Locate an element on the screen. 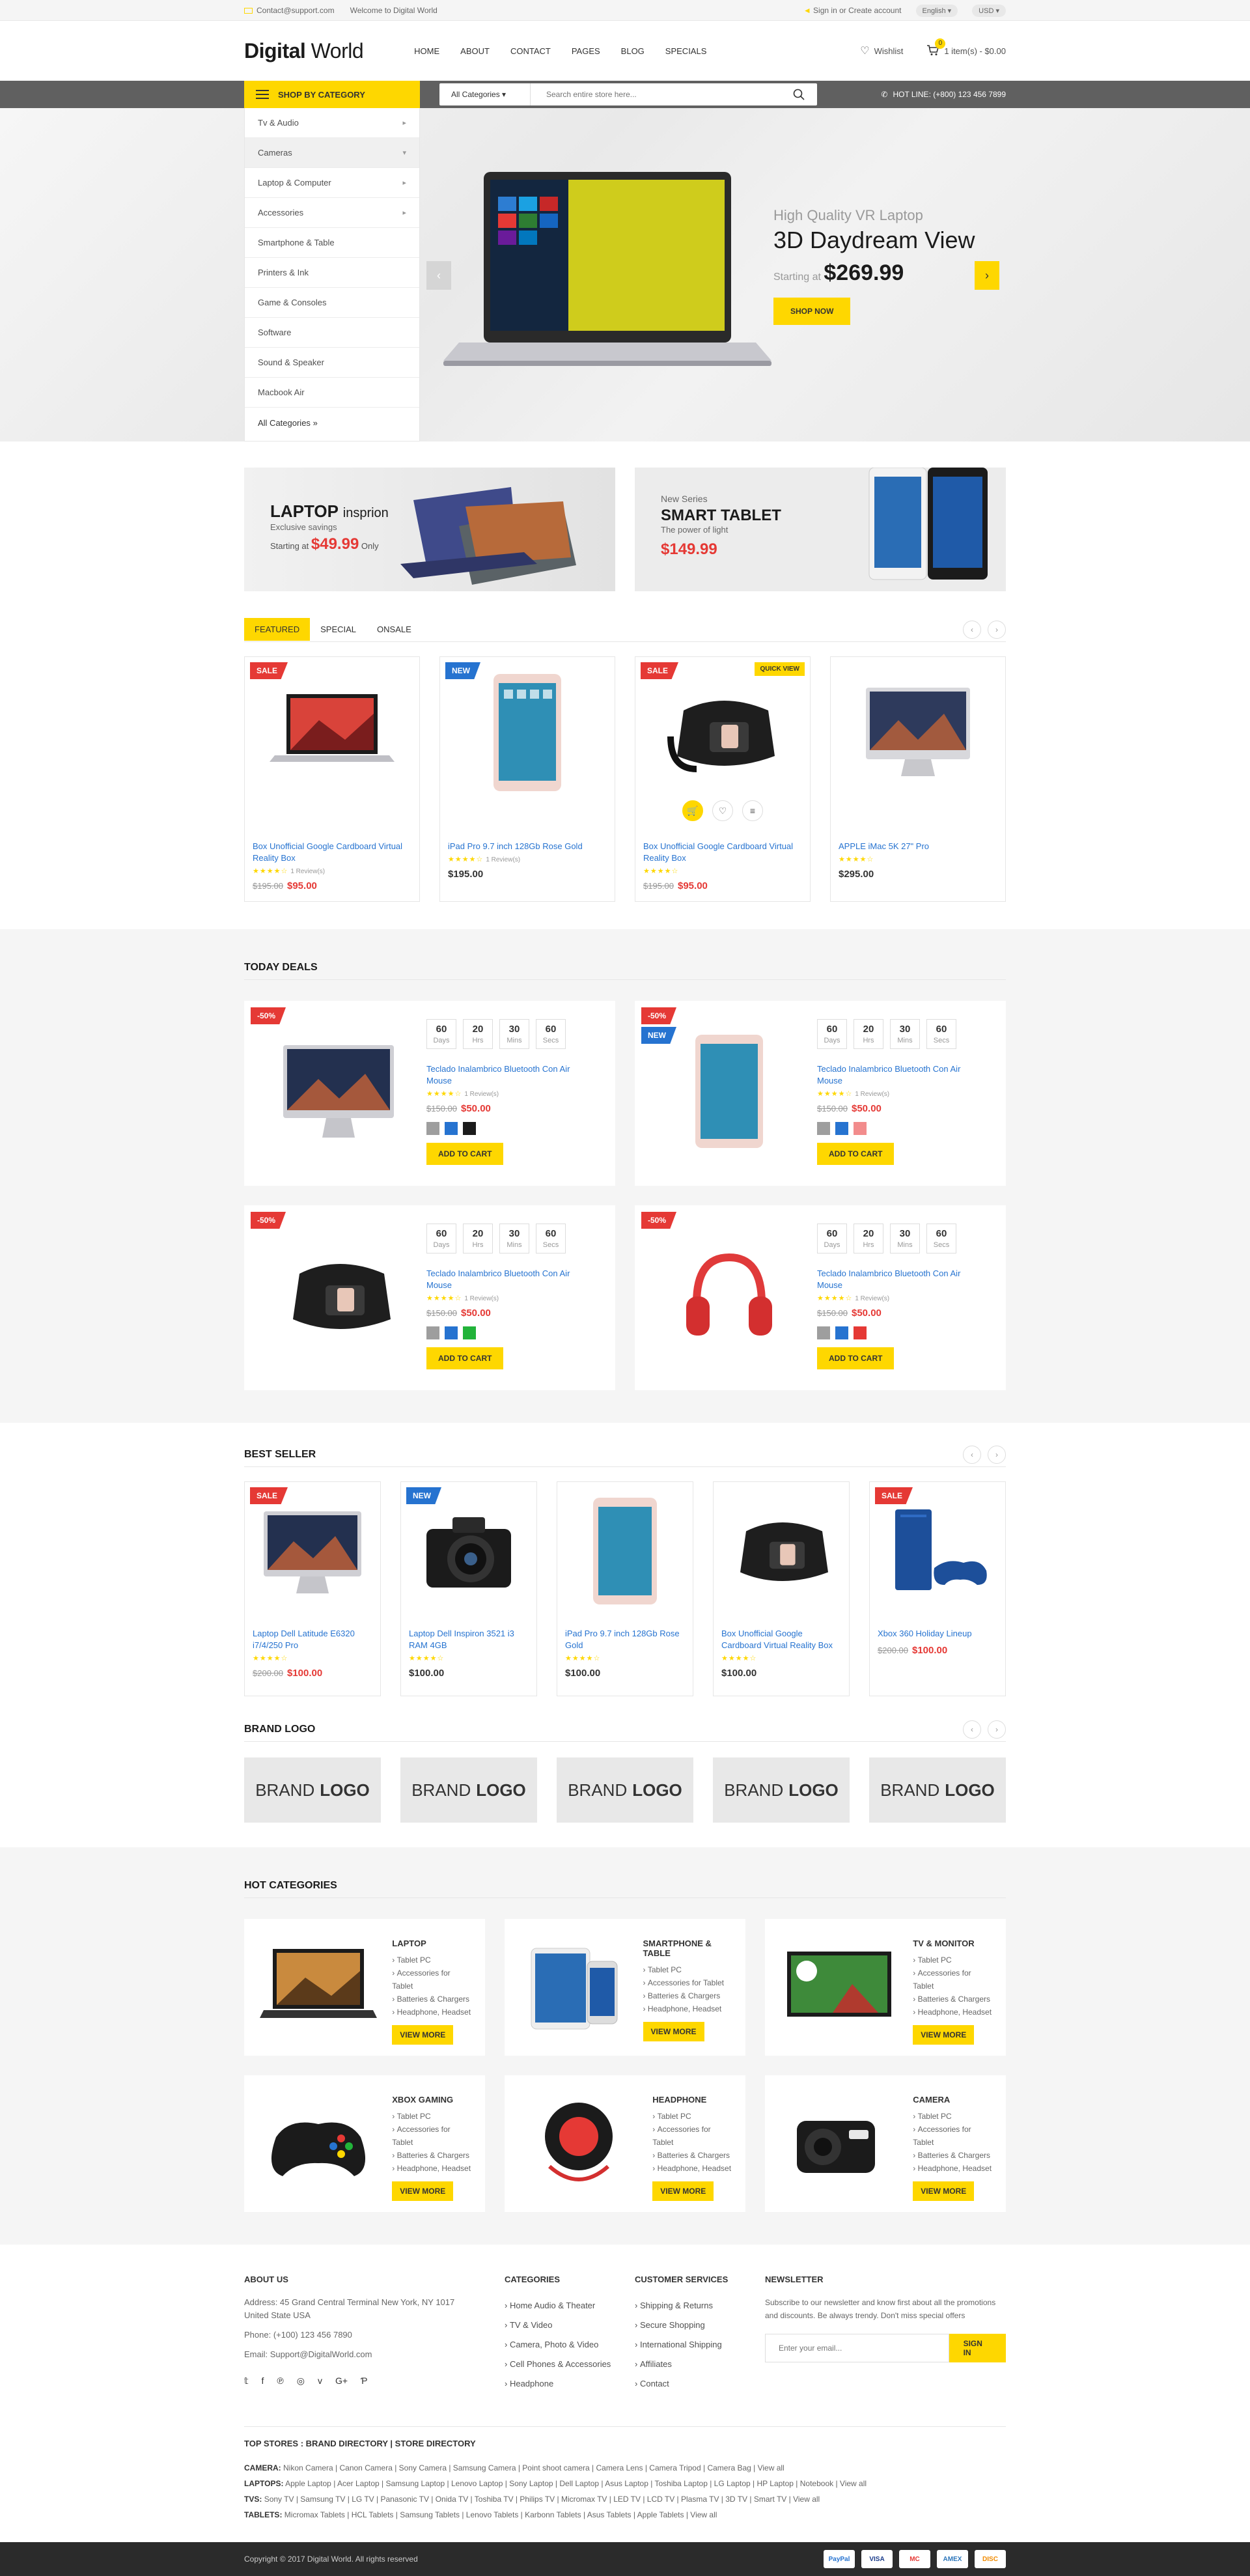  facebook-icon: f is located at coordinates (263, 2381).